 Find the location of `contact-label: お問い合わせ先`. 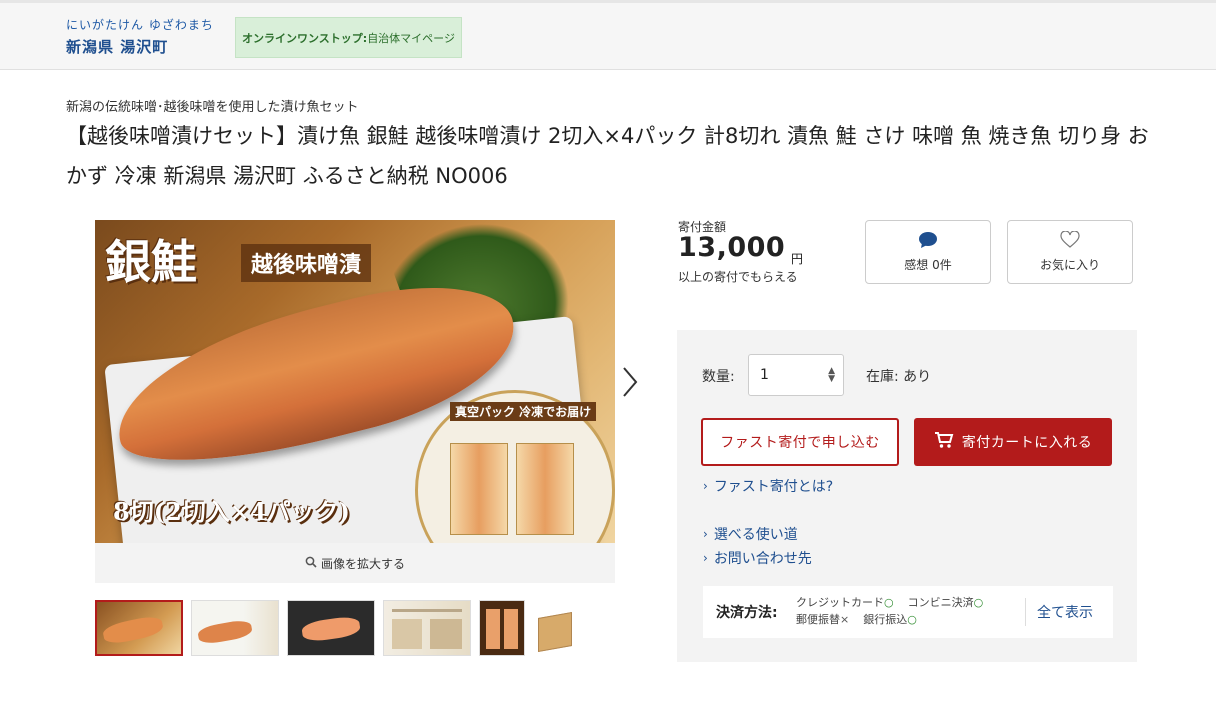

contact-label: お問い合わせ先 is located at coordinates (762, 559).